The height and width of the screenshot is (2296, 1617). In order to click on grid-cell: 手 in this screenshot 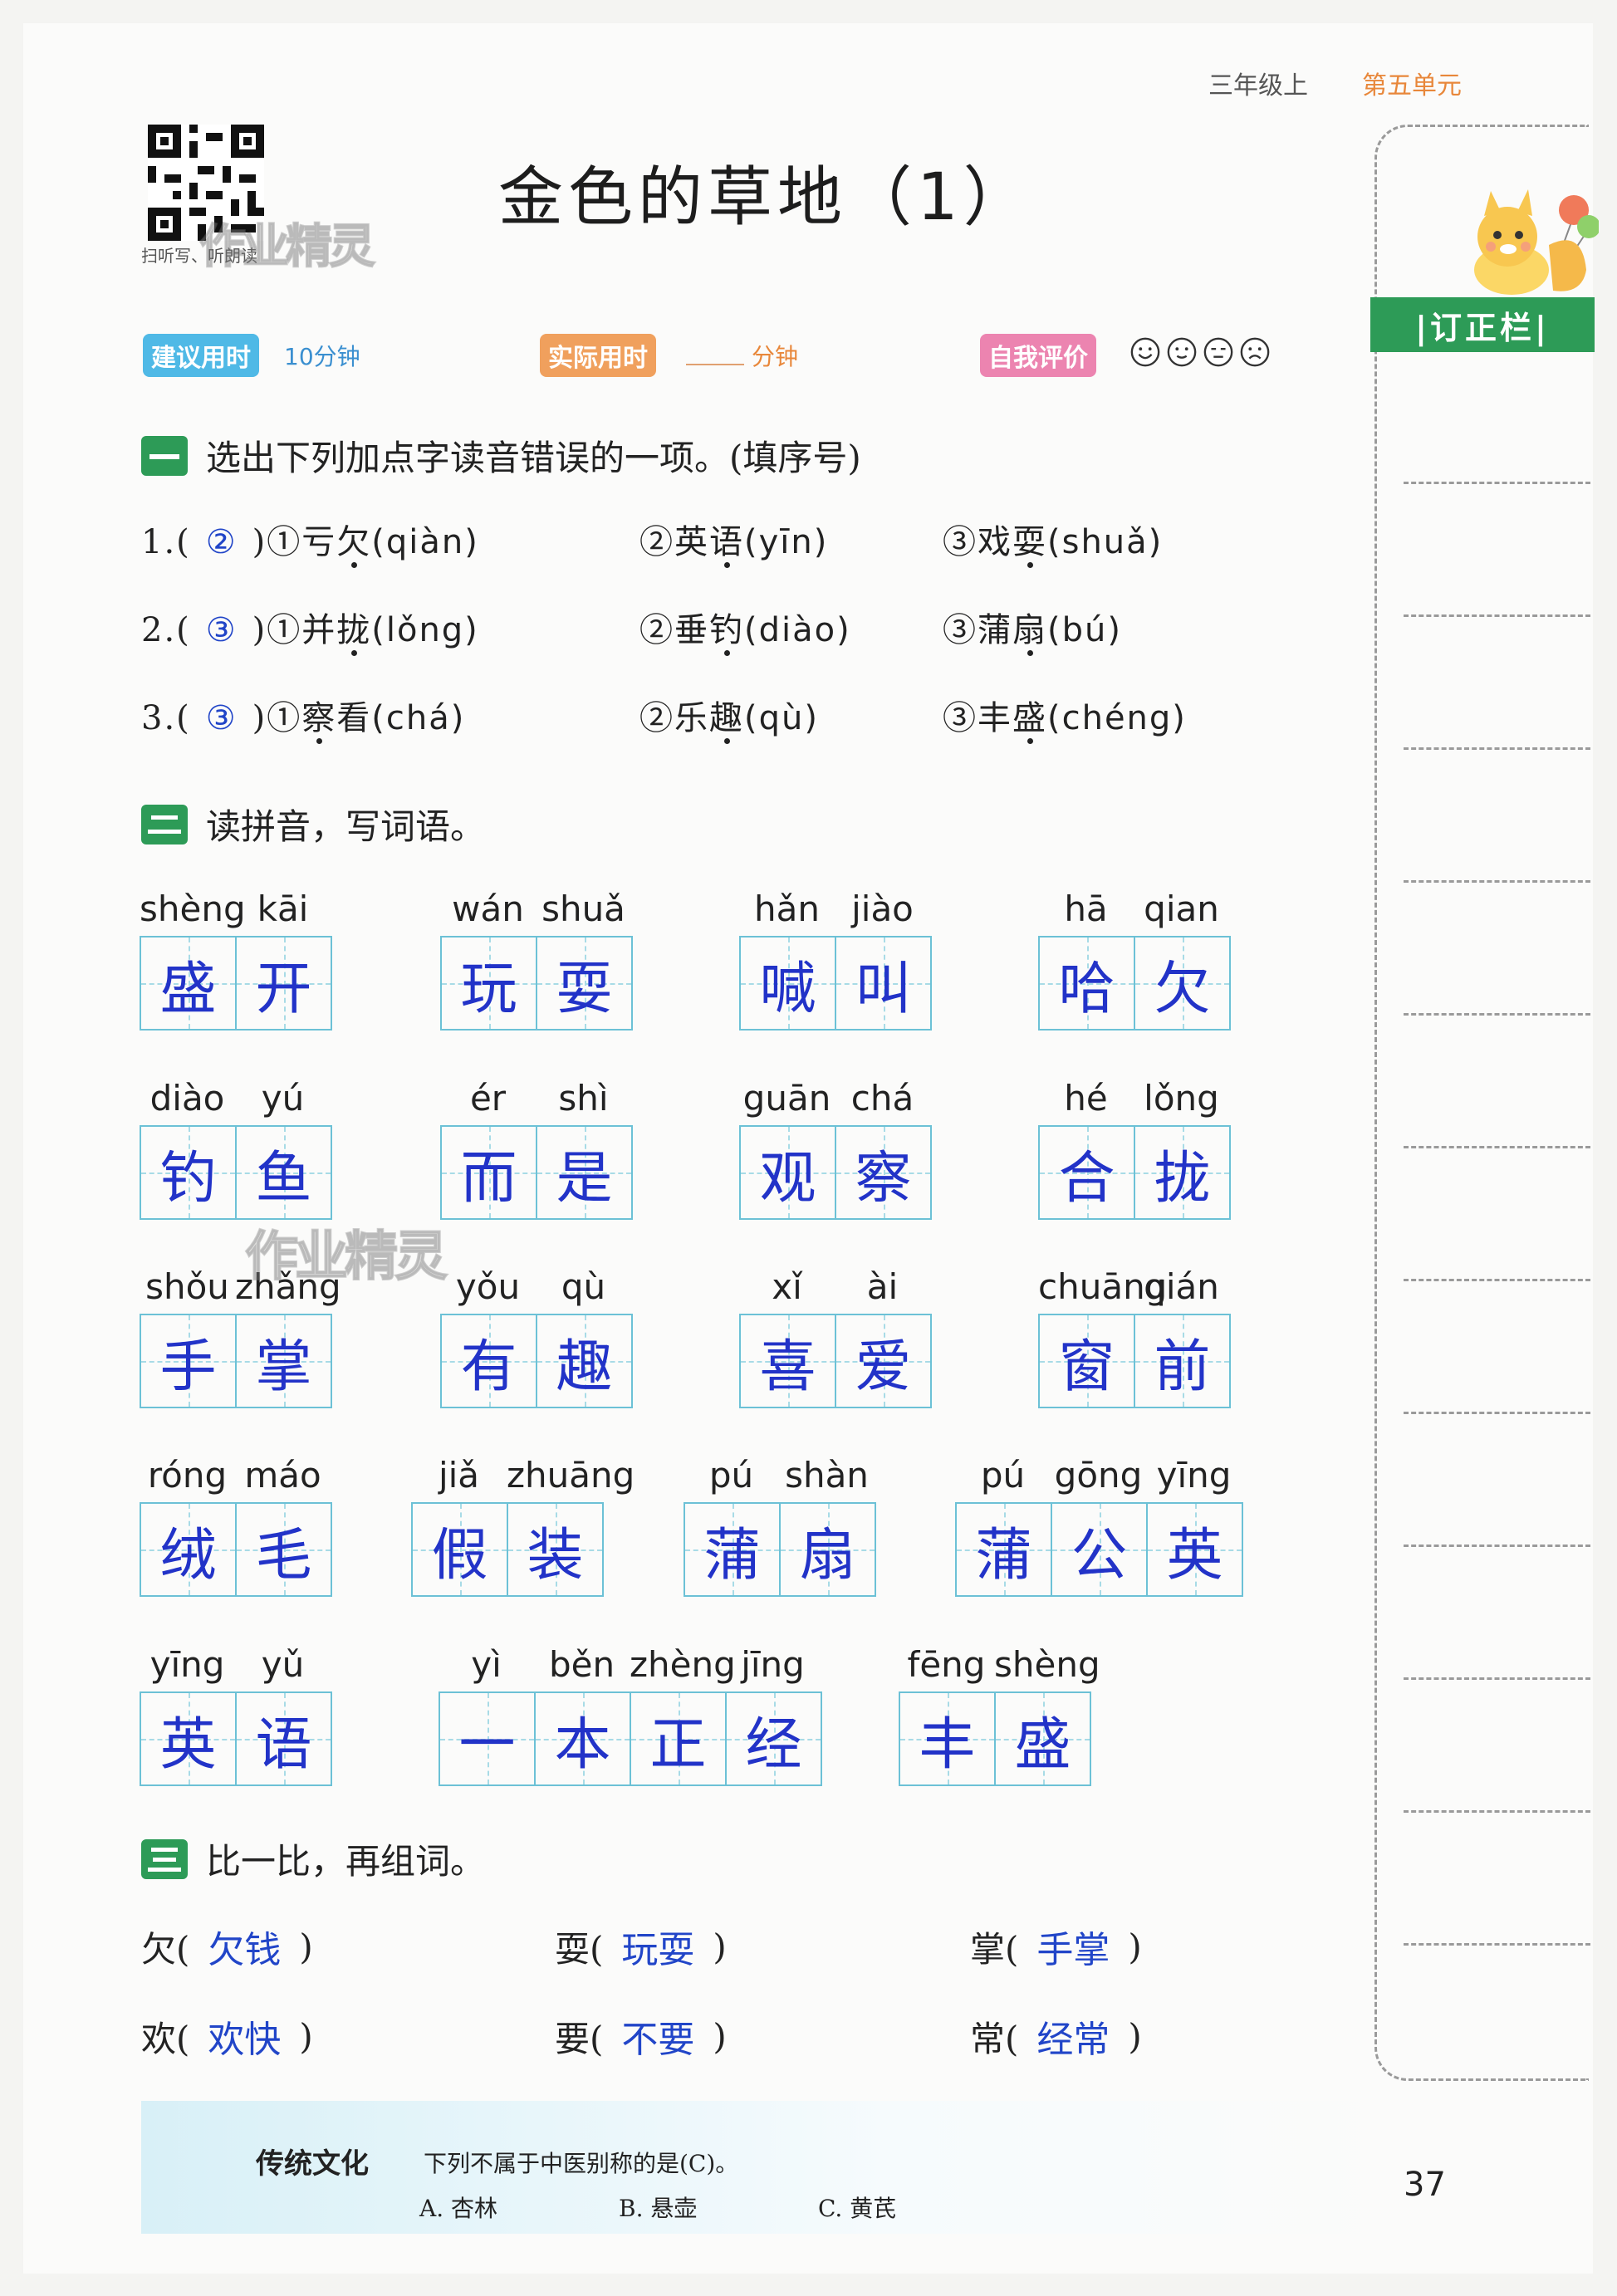, I will do `click(188, 1361)`.